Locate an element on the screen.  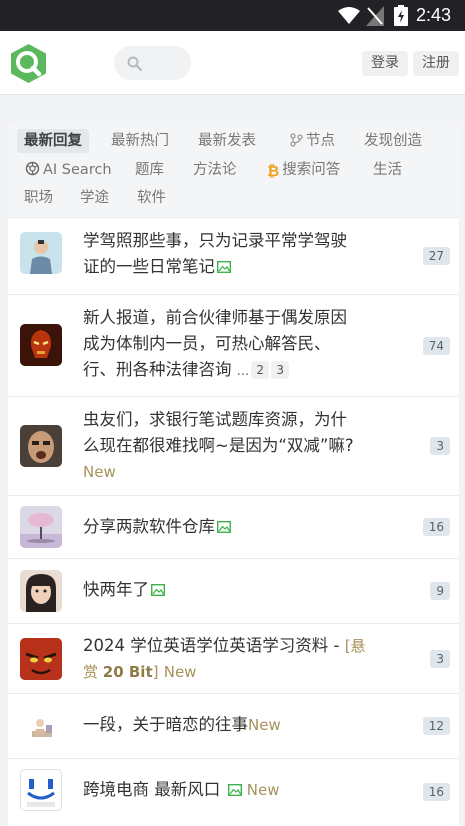
app-header: 登录 注册 is located at coordinates (232, 63).